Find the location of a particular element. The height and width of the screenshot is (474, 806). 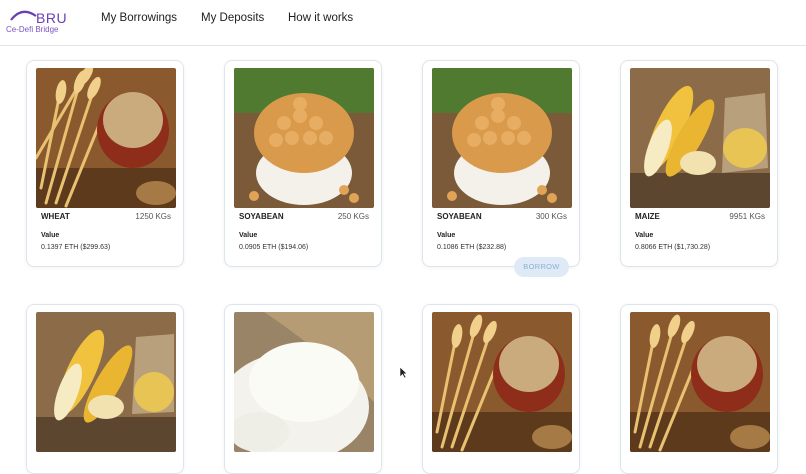

nav-my-deposits: My Deposits is located at coordinates (232, 18).